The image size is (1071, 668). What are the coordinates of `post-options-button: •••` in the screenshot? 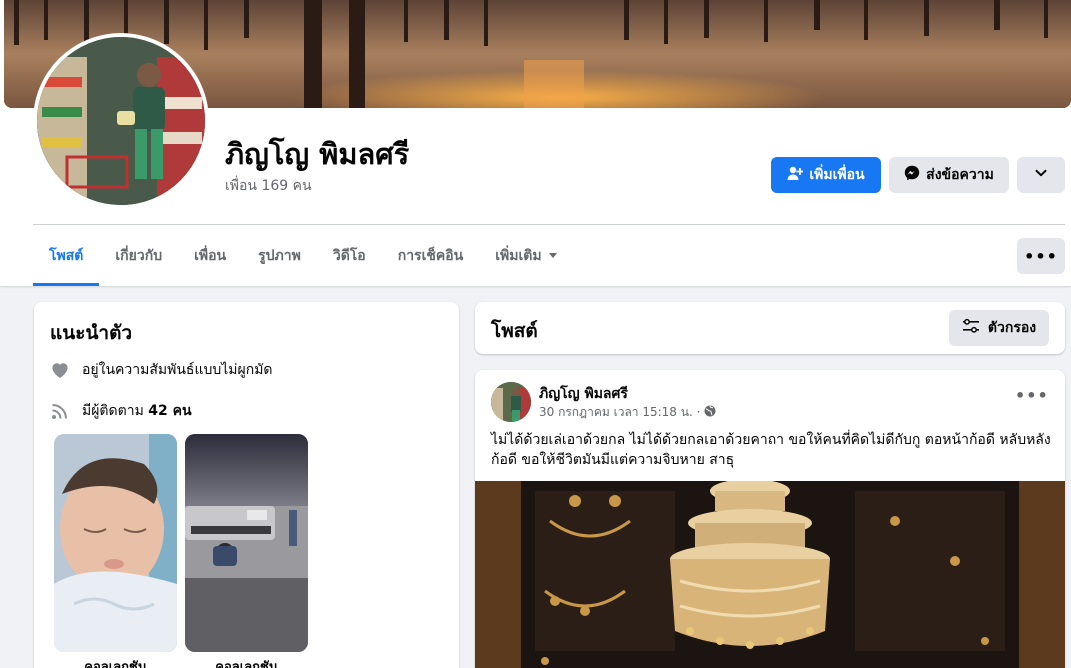 It's located at (1032, 400).